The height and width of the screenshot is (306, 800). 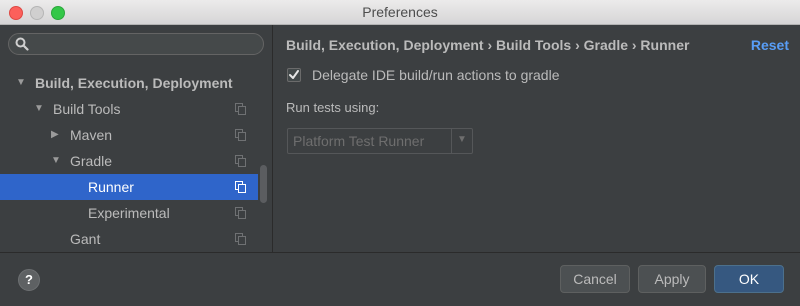 What do you see at coordinates (451, 141) in the screenshot?
I see `select-divider` at bounding box center [451, 141].